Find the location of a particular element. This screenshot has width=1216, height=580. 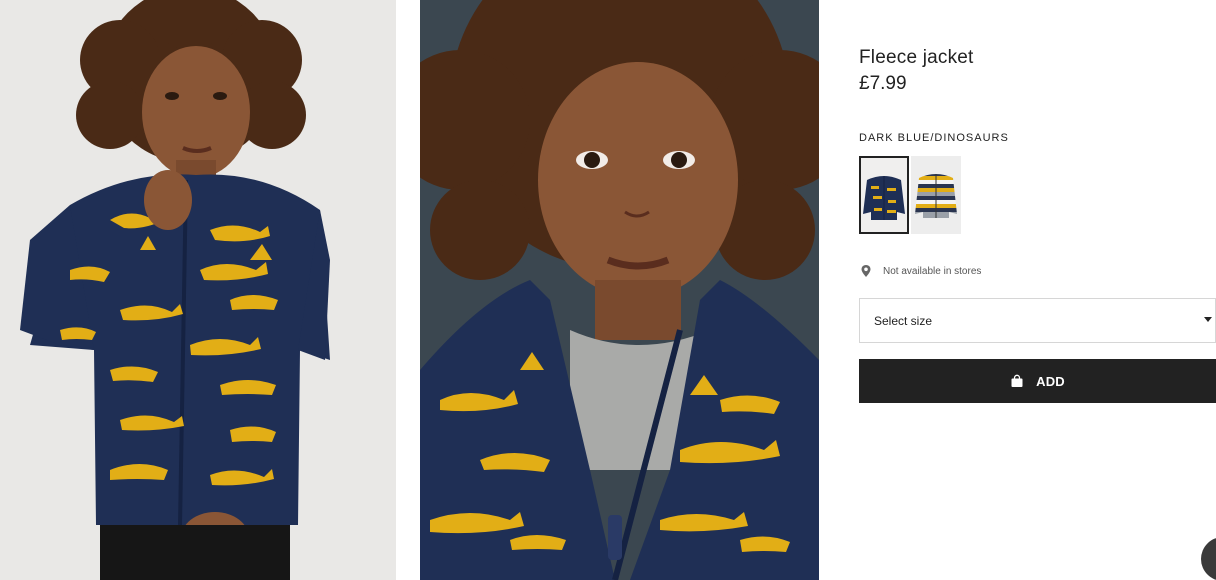

caret-down-icon is located at coordinates (1208, 319).